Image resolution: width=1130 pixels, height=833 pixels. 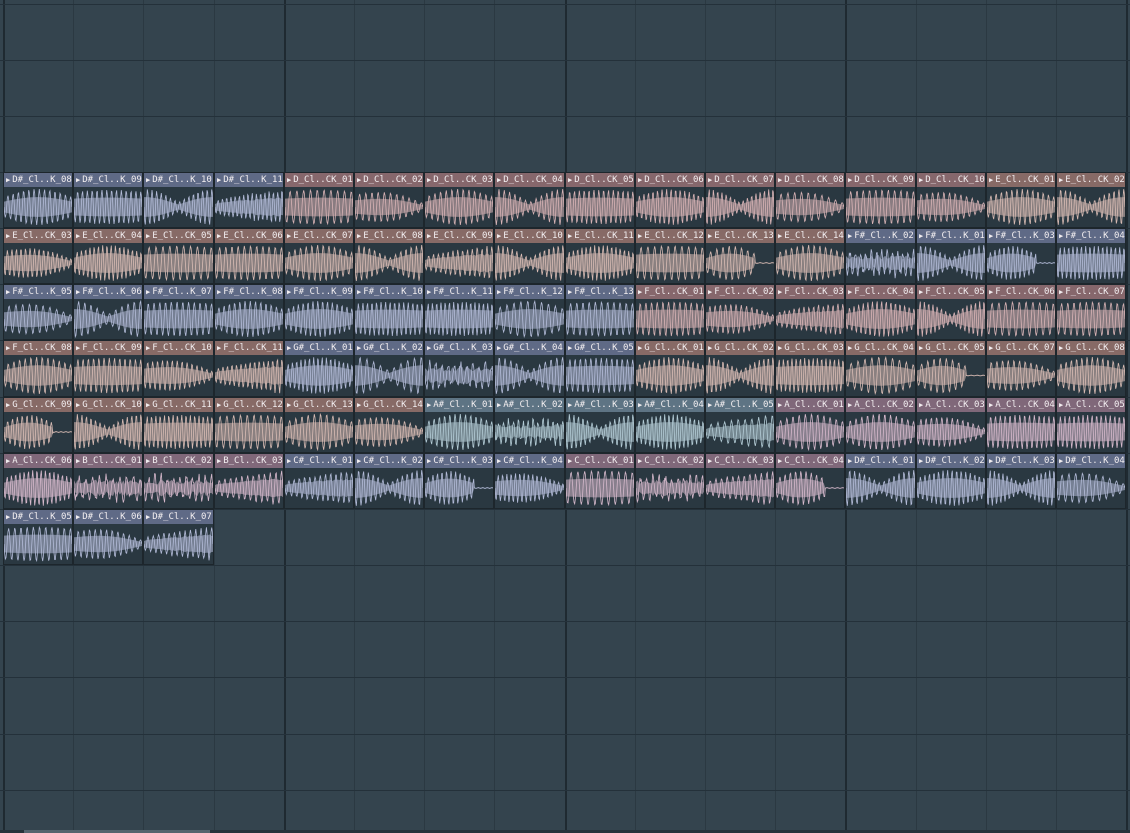 I want to click on clip-header: ▶ E_Cl..CK_10, so click(x=529, y=236).